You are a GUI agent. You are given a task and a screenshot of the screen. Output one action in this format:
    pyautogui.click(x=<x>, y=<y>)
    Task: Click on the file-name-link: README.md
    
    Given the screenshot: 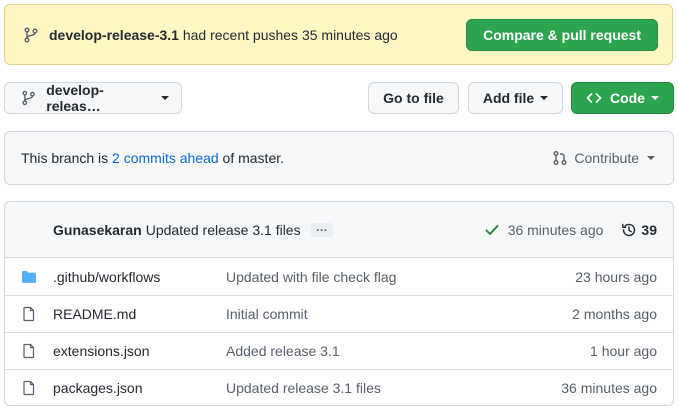 What is the action you would take?
    pyautogui.click(x=139, y=314)
    